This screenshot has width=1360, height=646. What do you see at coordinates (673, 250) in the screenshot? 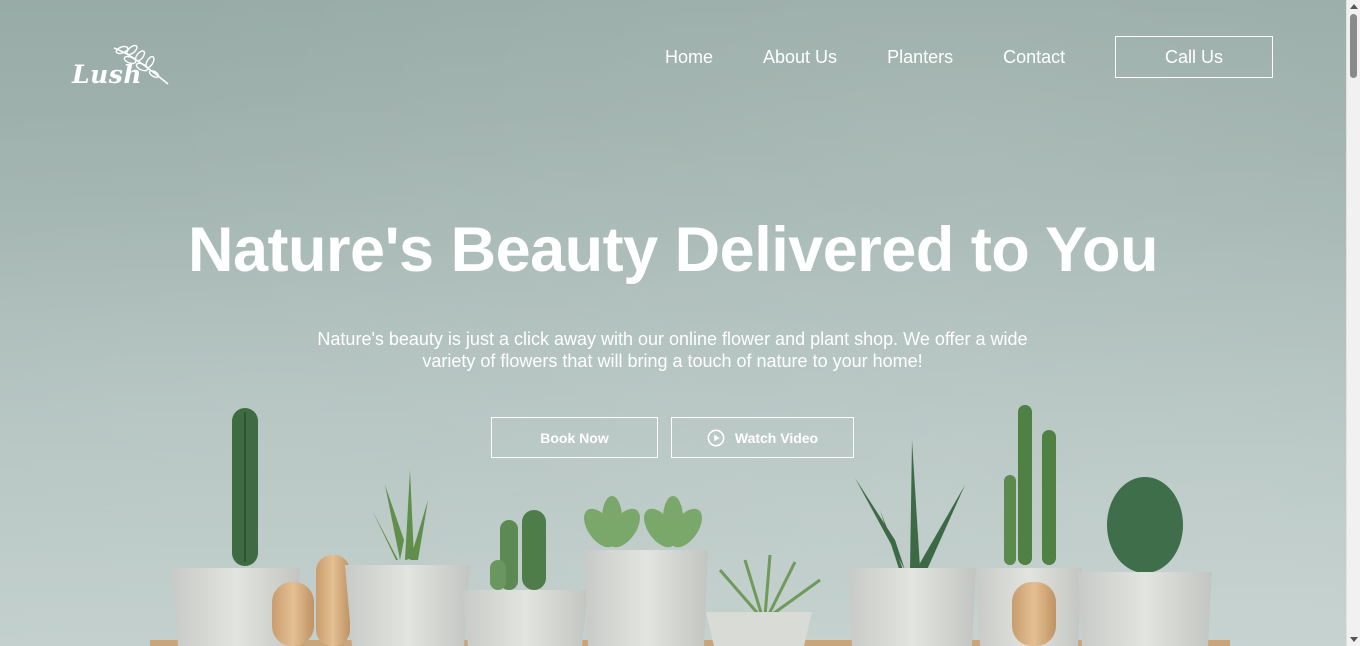
I see `hero-title: Nature's Beauty Delivered to You` at bounding box center [673, 250].